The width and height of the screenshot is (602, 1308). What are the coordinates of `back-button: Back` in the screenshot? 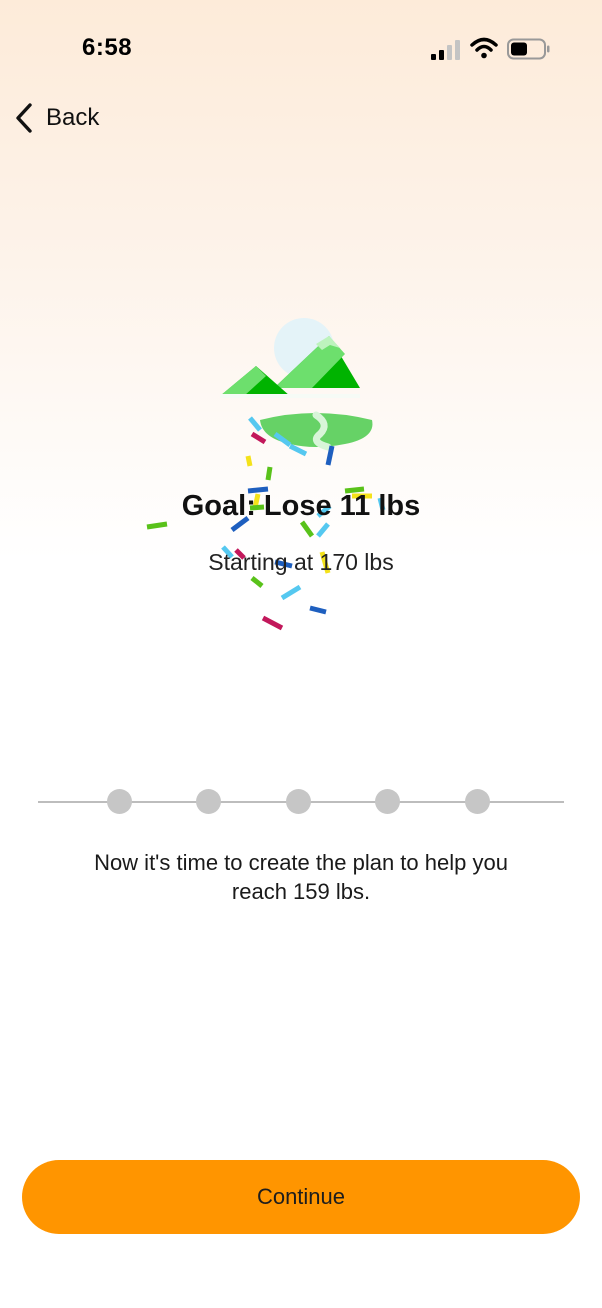 It's located at (55, 118).